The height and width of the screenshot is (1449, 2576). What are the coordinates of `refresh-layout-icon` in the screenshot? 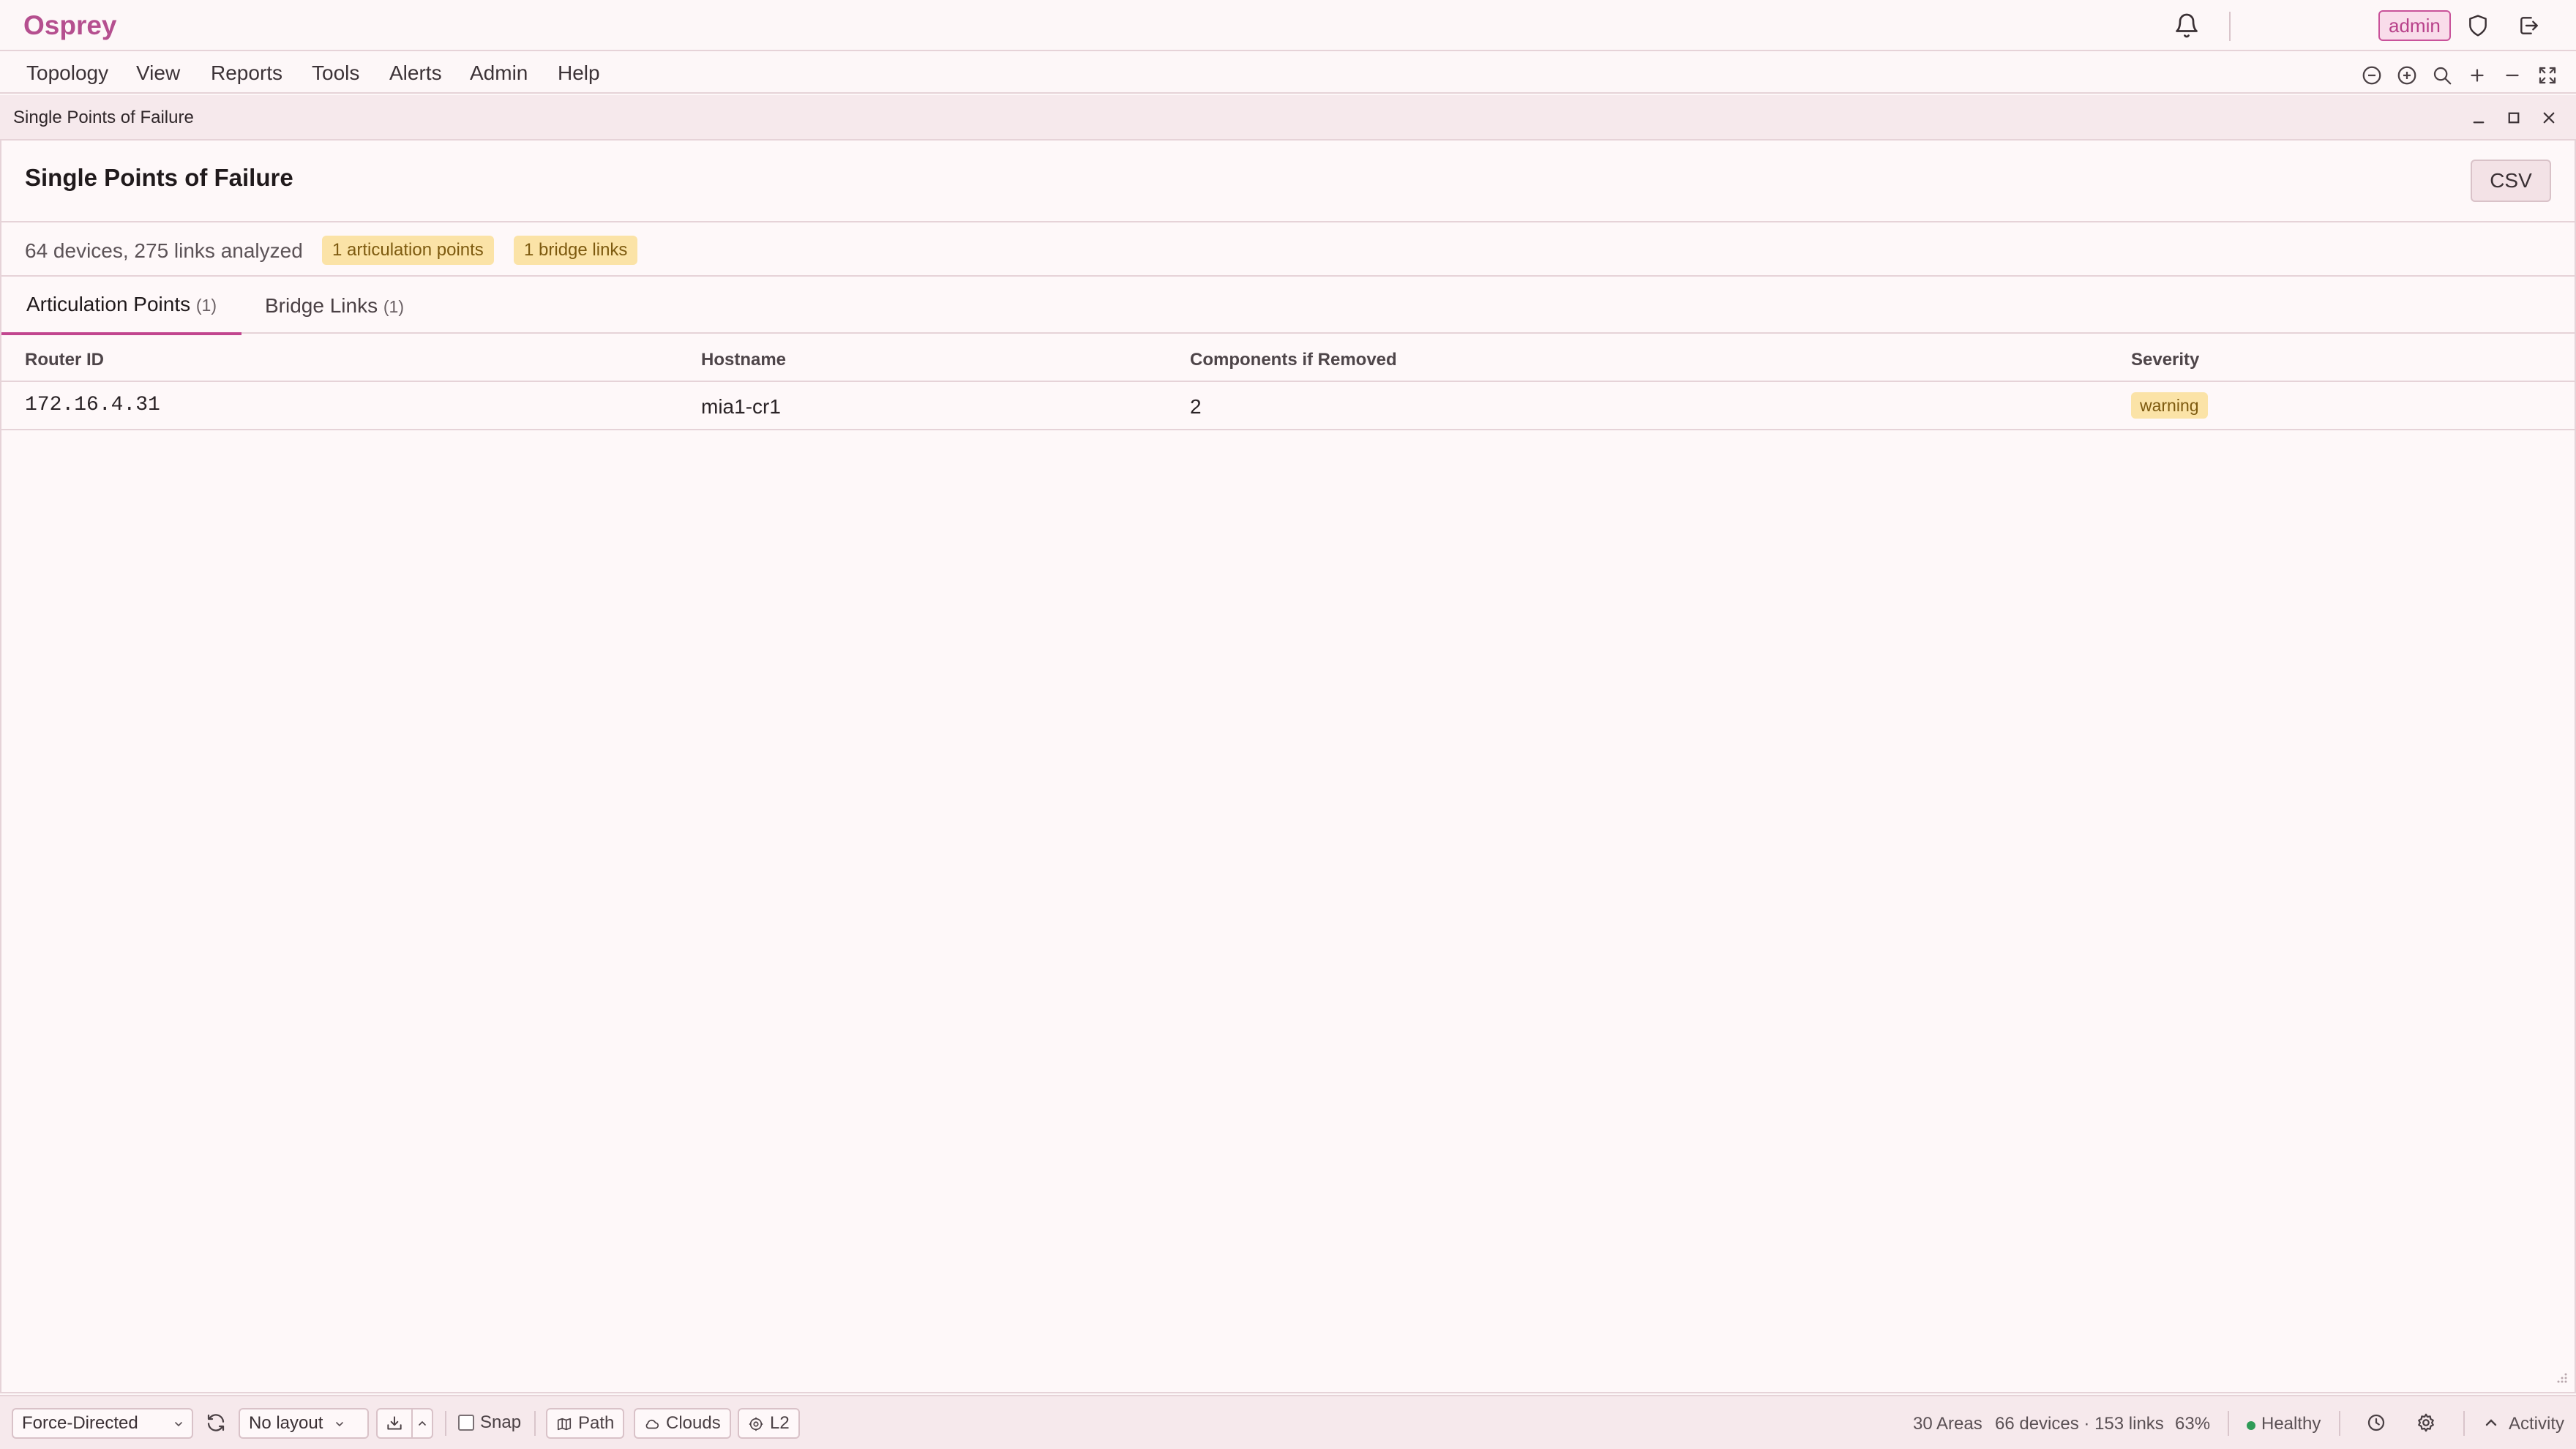 It's located at (216, 1423).